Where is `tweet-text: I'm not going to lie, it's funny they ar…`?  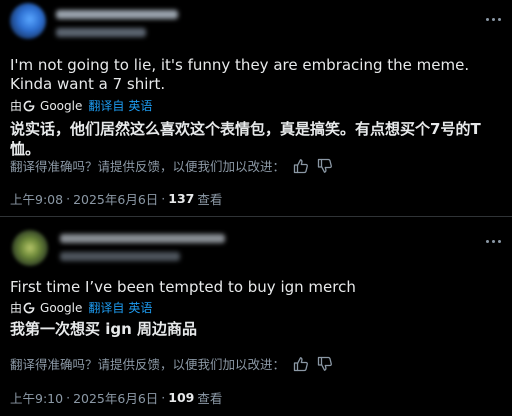 tweet-text: I'm not going to lie, it's funny they ar… is located at coordinates (240, 74).